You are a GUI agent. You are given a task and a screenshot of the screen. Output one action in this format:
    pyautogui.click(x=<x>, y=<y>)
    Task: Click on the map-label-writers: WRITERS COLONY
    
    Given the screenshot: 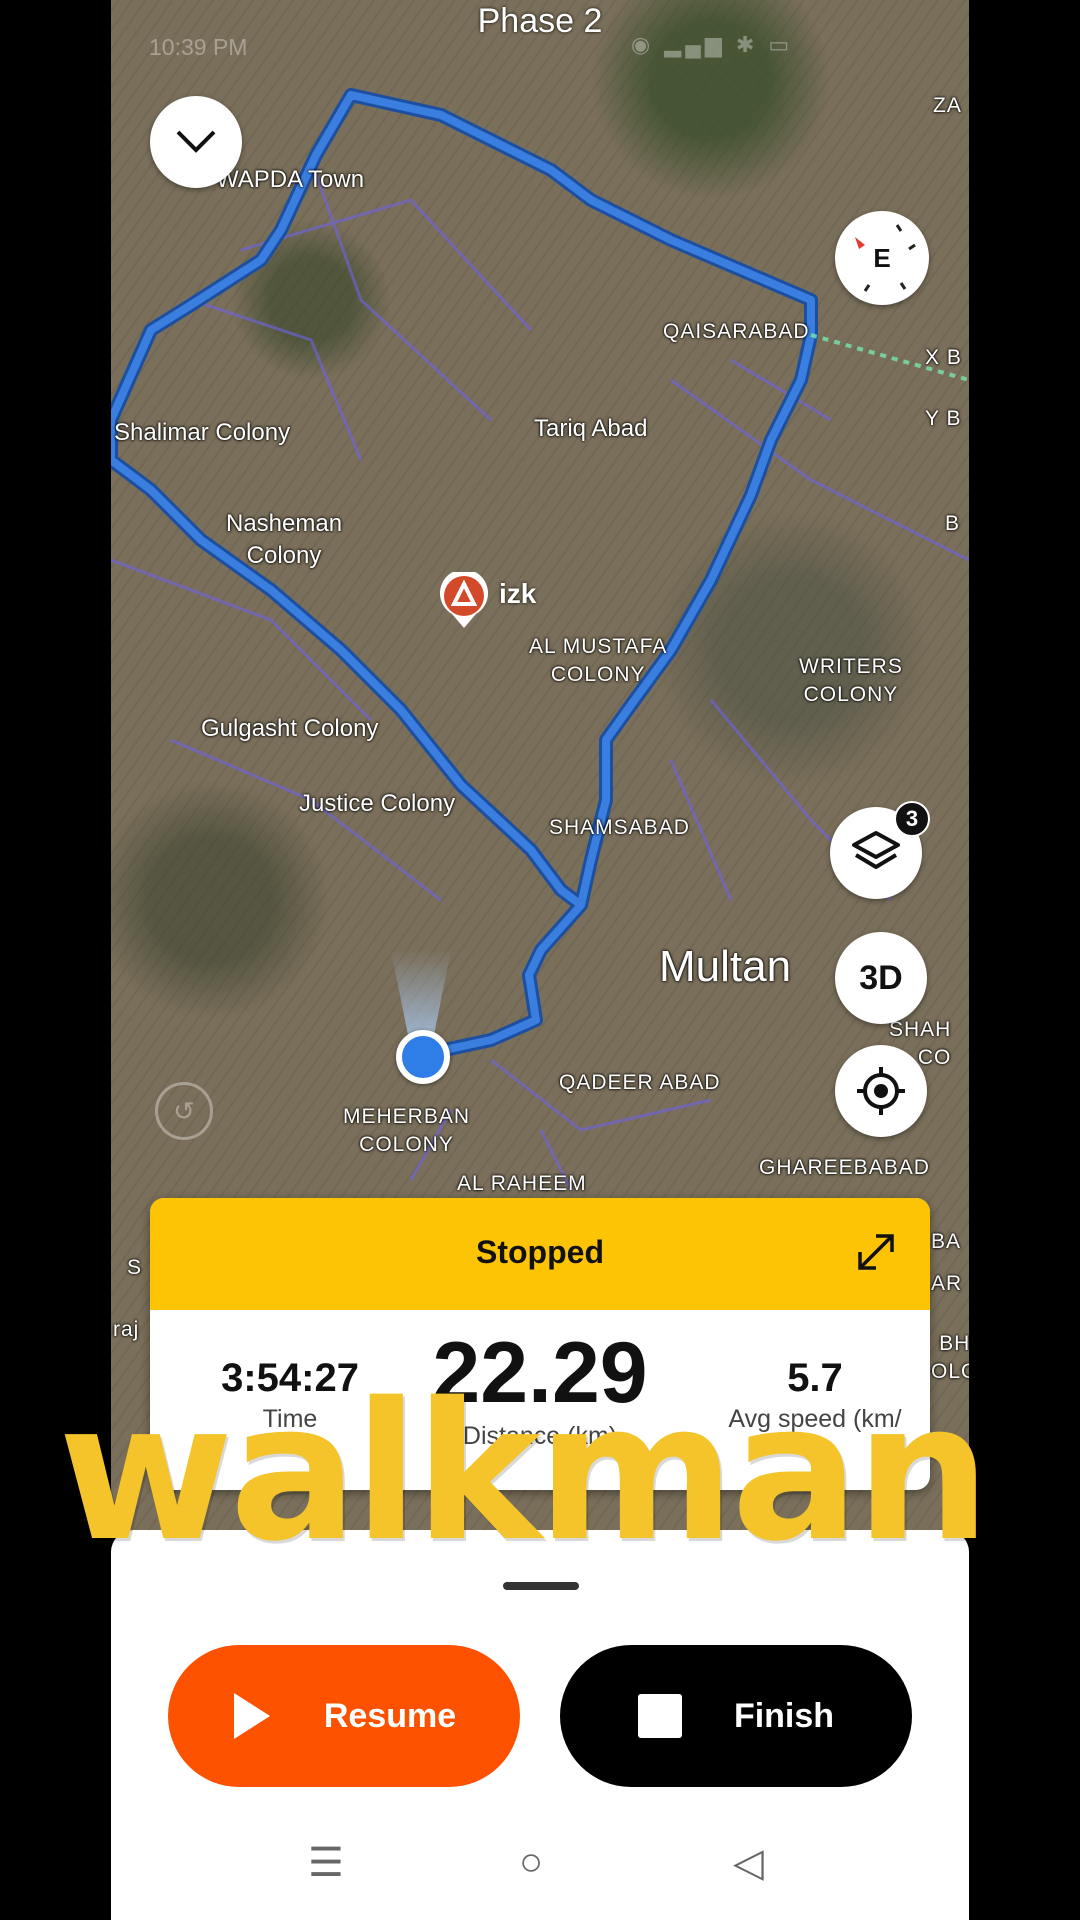 What is the action you would take?
    pyautogui.click(x=851, y=680)
    